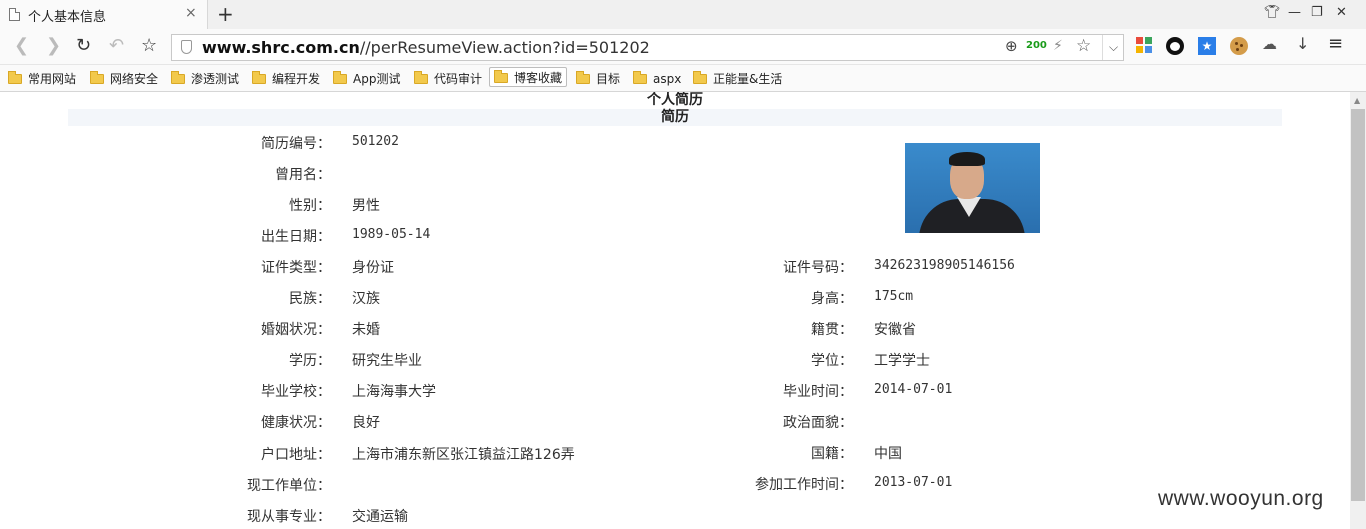 This screenshot has height=529, width=1366. Describe the element at coordinates (818, 268) in the screenshot. I see `field-label: 证件号码：` at that location.